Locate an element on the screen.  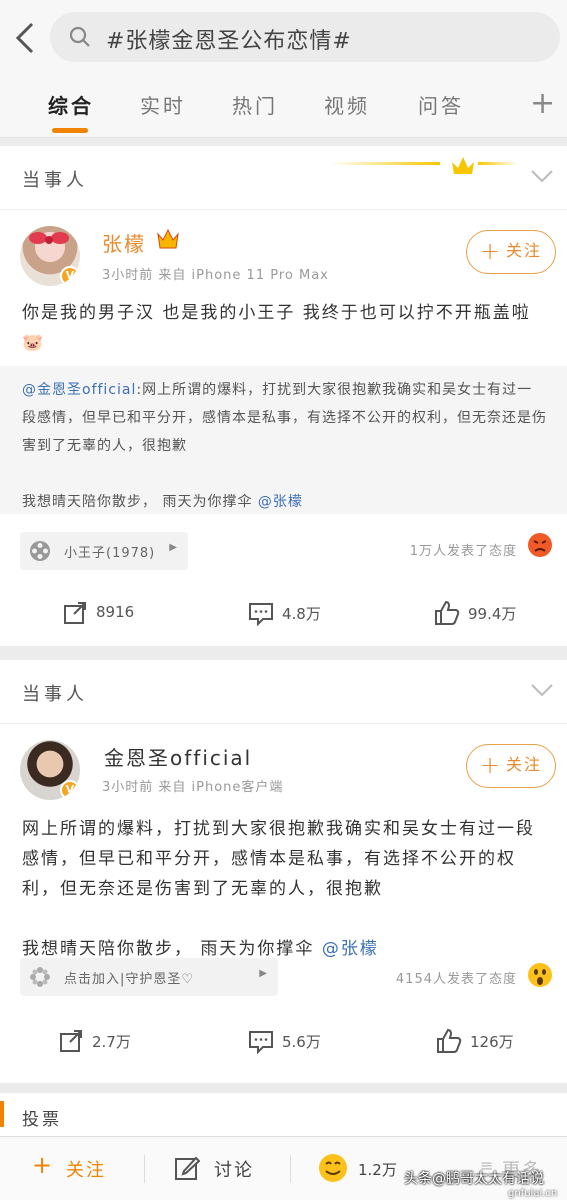
vip-crown-icon is located at coordinates (168, 238).